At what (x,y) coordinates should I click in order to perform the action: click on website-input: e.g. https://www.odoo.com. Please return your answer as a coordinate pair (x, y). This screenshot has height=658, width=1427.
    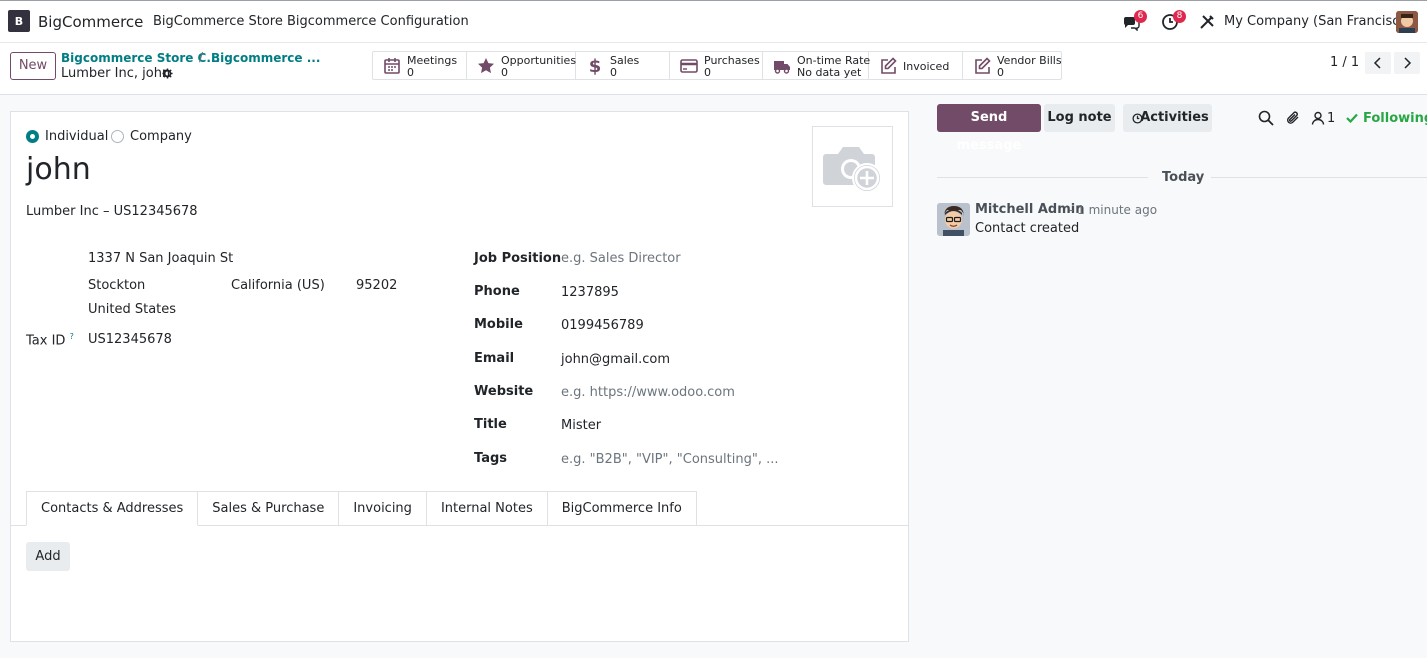
    Looking at the image, I should click on (648, 392).